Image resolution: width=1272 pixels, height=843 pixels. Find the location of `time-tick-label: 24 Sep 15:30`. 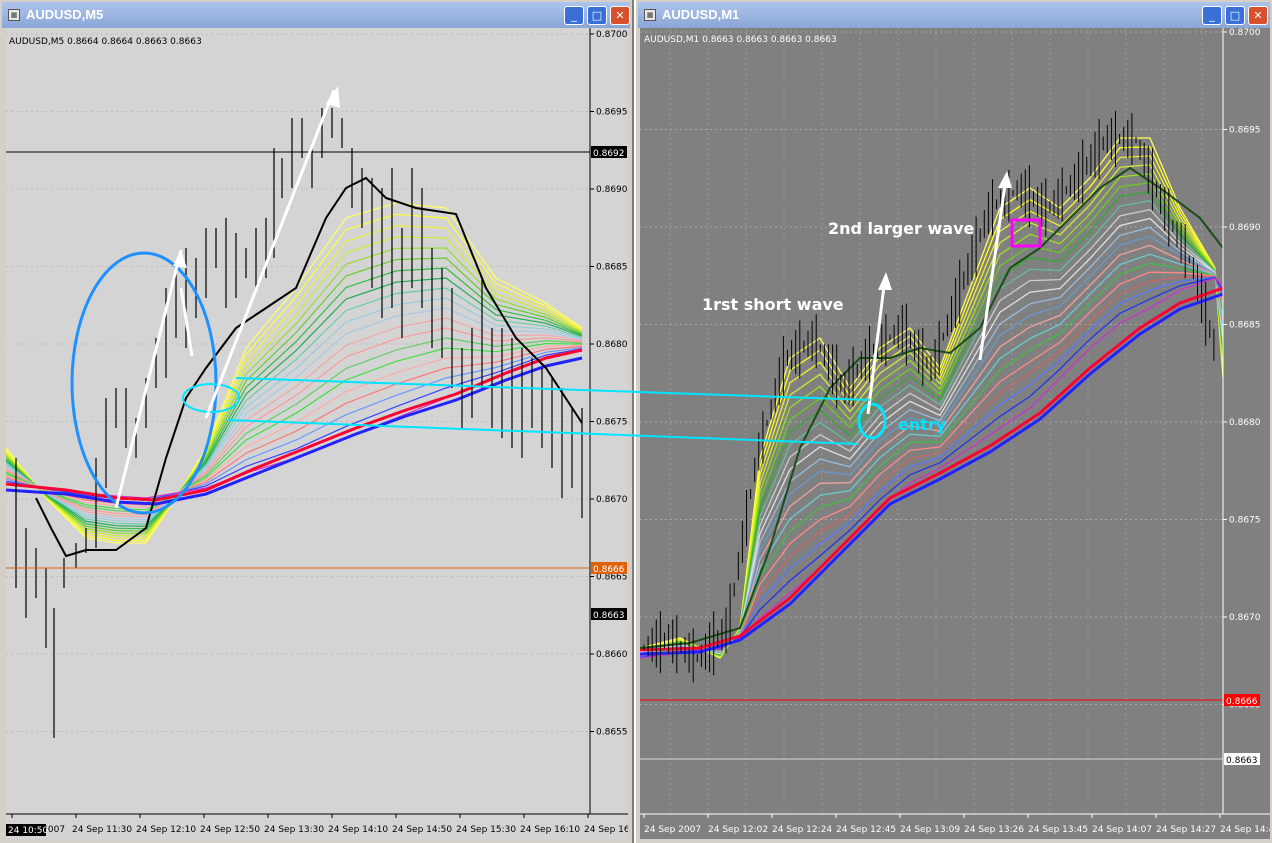

time-tick-label: 24 Sep 15:30 is located at coordinates (486, 830).